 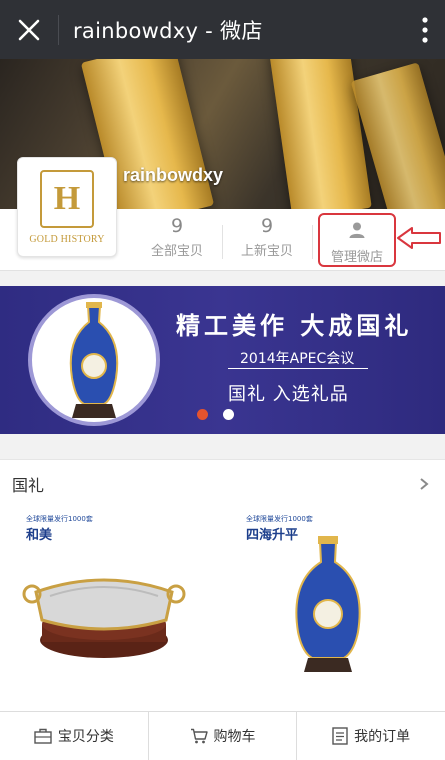 I want to click on more-button, so click(x=425, y=29).